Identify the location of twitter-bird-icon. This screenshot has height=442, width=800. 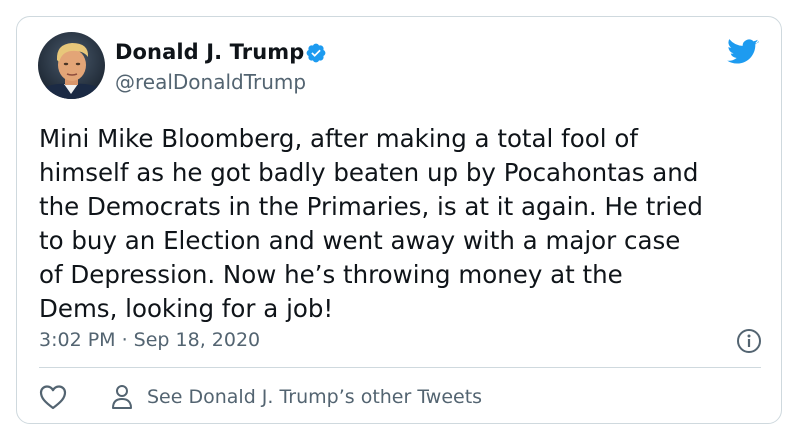
(743, 52).